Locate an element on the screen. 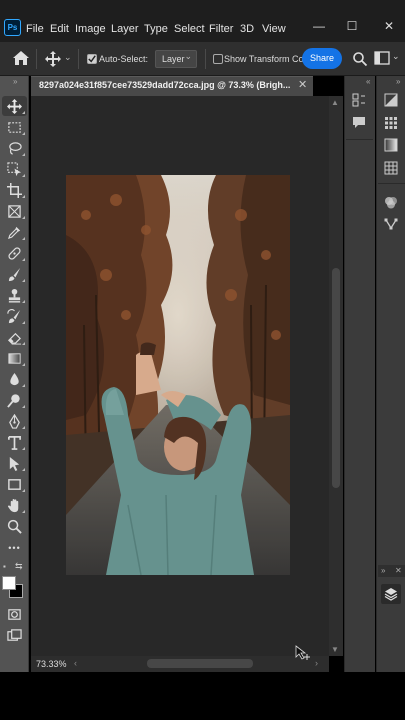 This screenshot has height=720, width=405. marquee-tool is located at coordinates (14, 127).